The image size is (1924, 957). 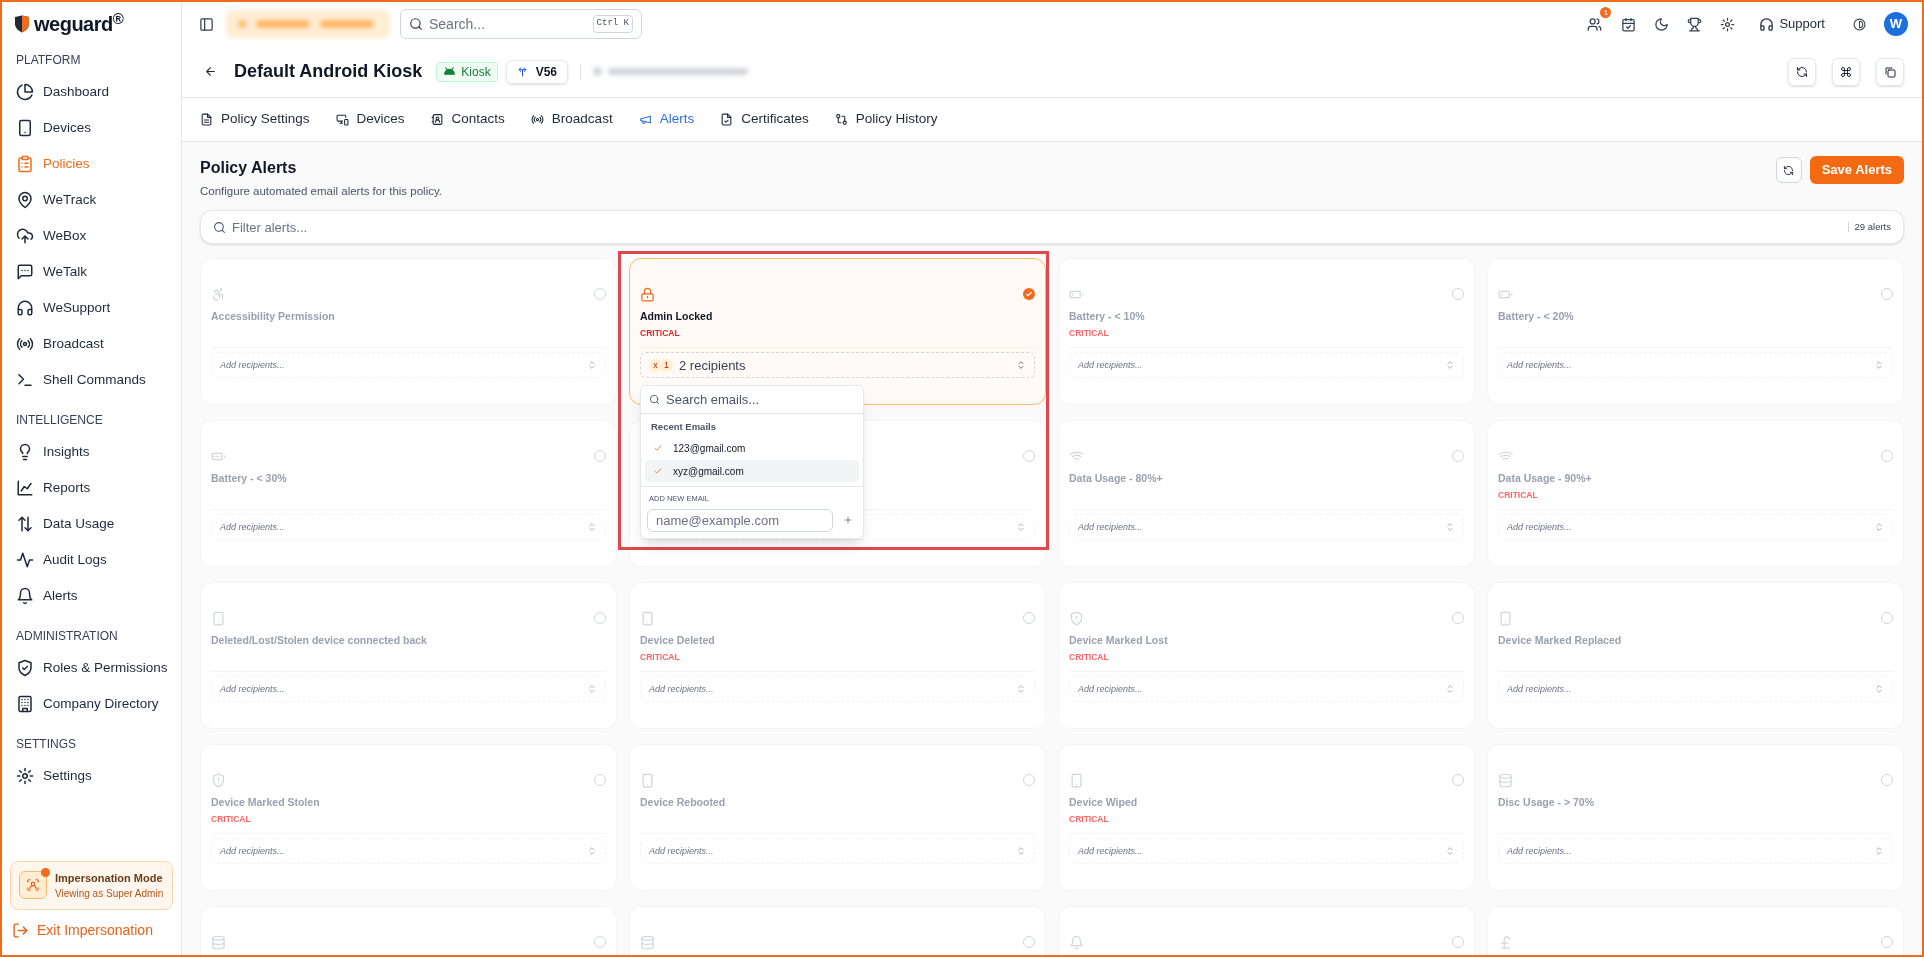 I want to click on logo-text: weguard$^{®}$, so click(x=79, y=23).